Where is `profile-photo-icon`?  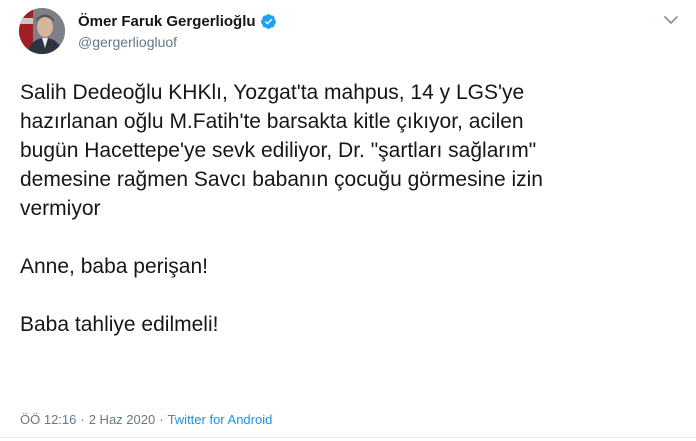 profile-photo-icon is located at coordinates (42, 31).